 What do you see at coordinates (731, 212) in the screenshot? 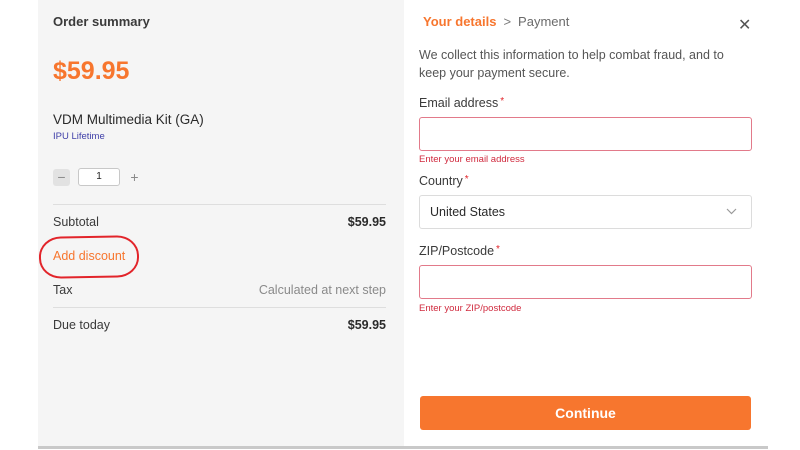
I see `chevron-down-icon` at bounding box center [731, 212].